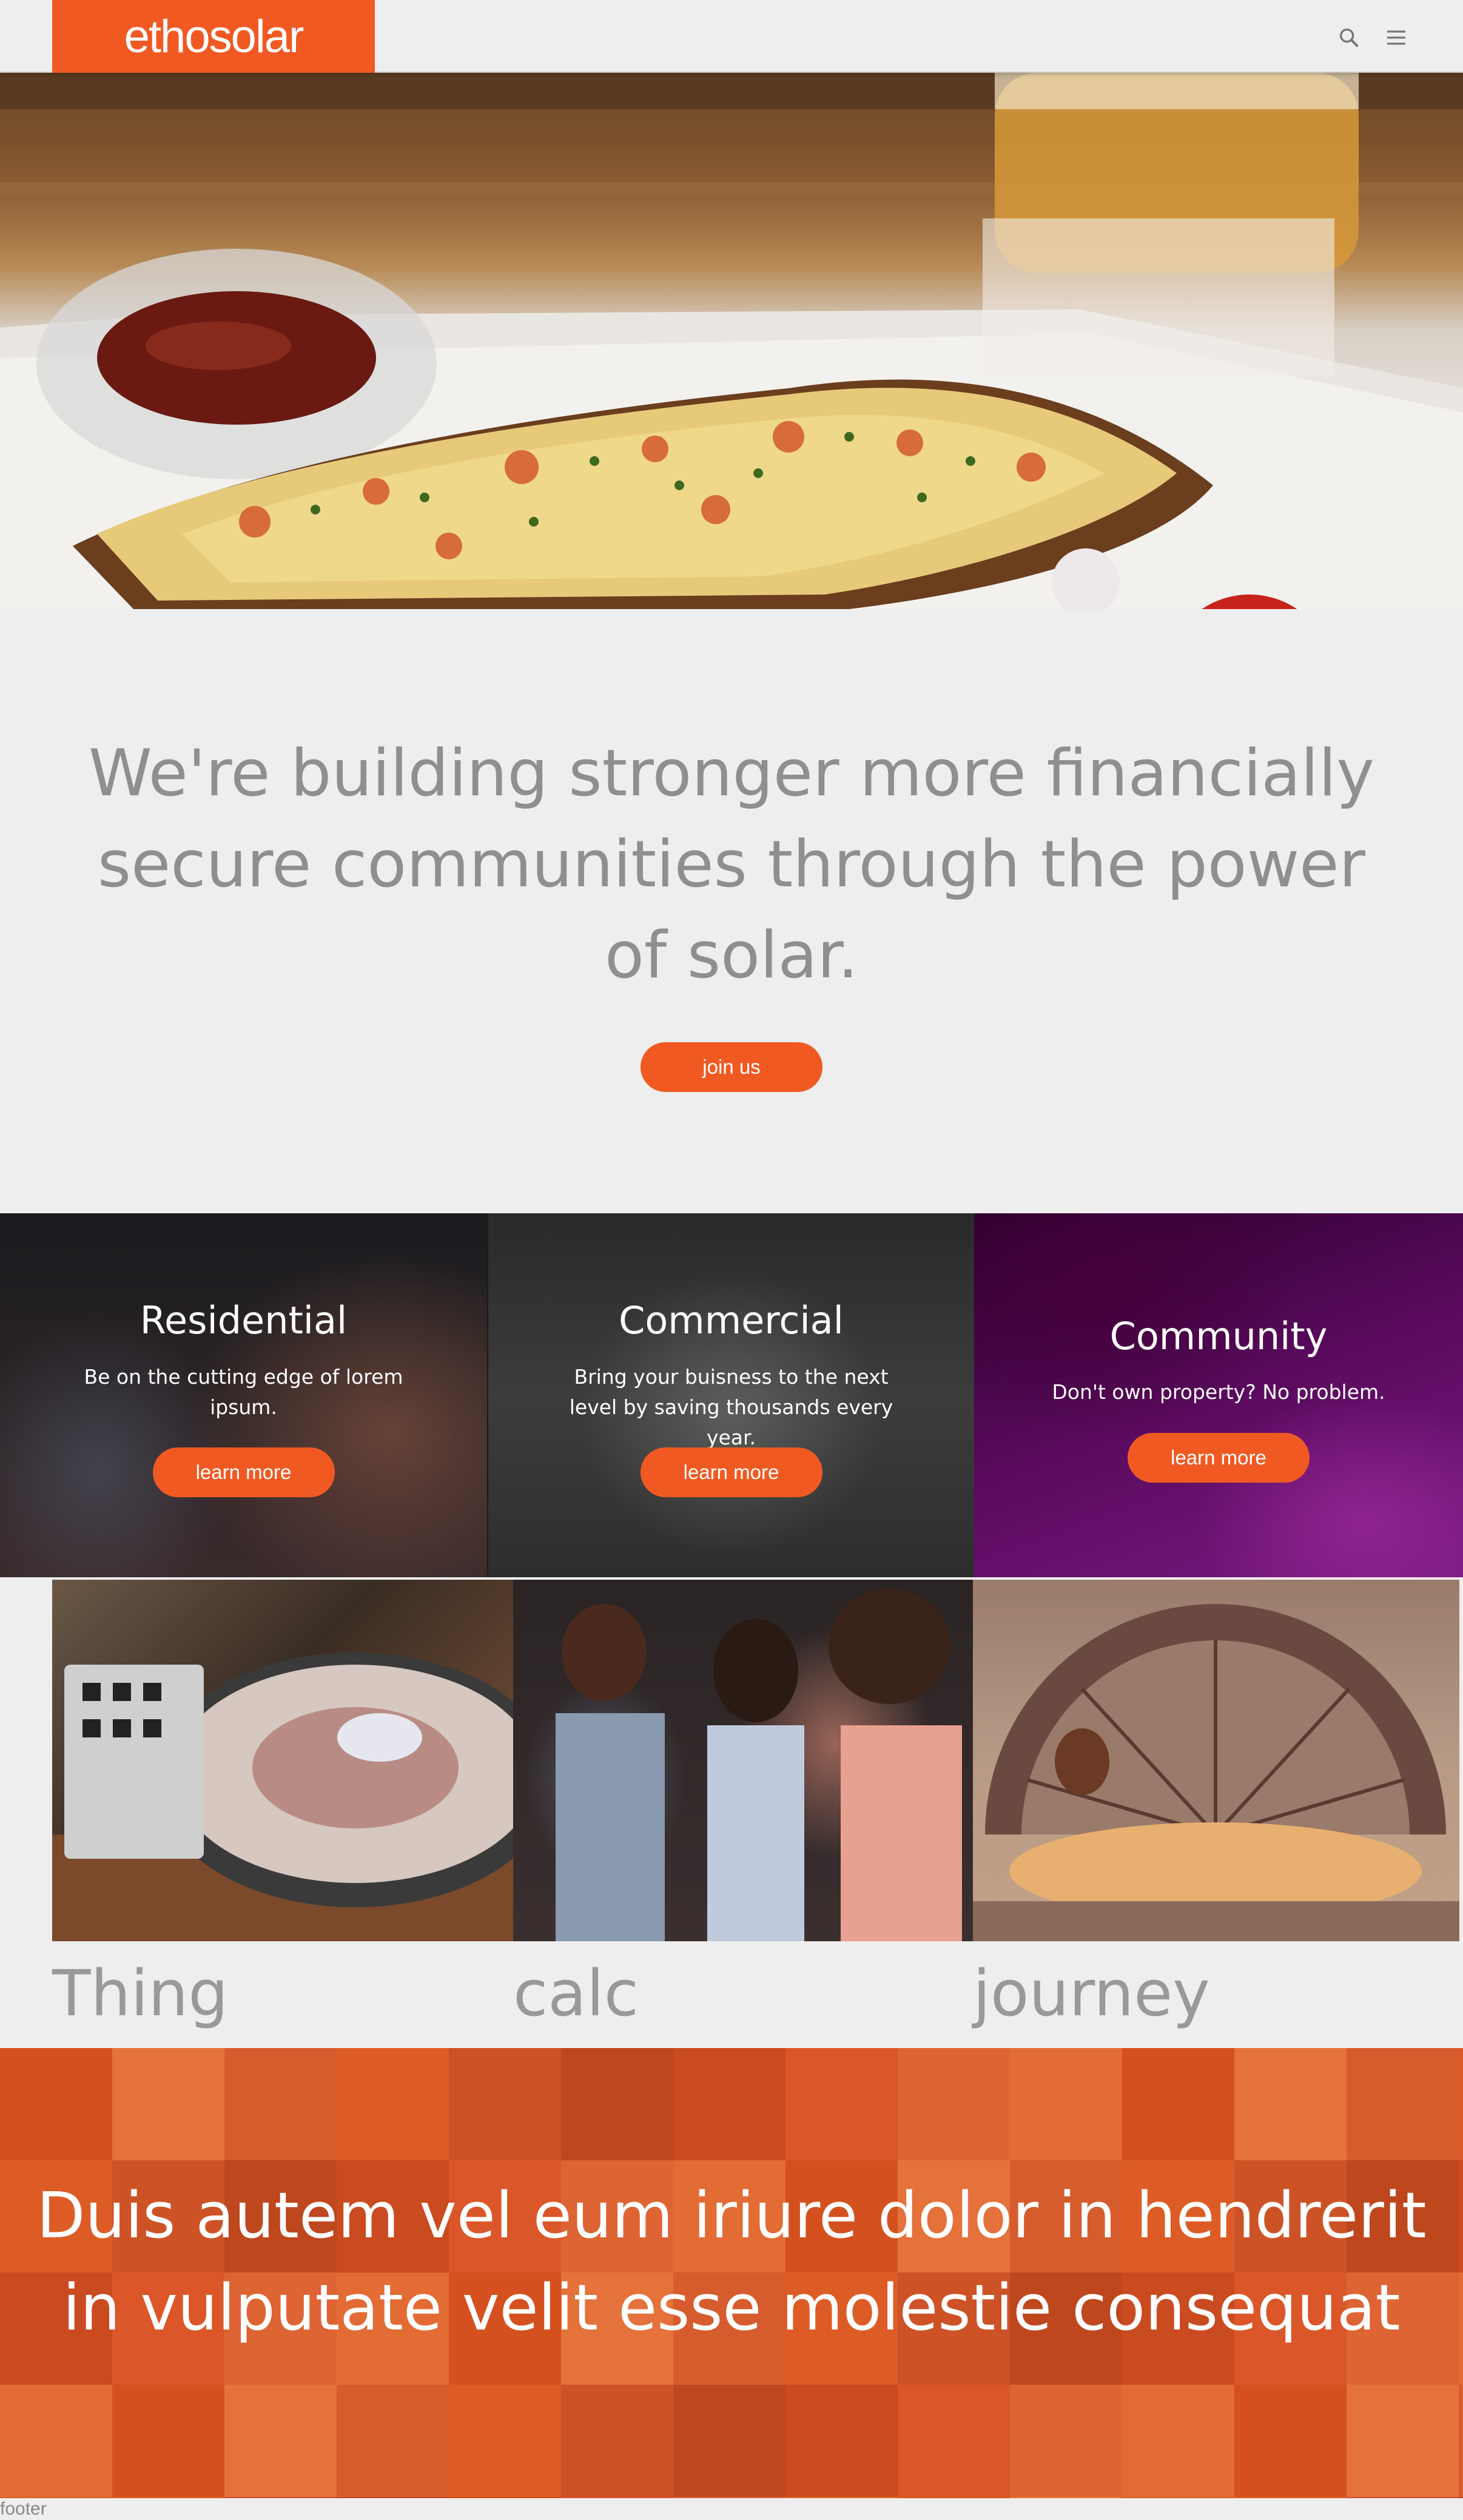  What do you see at coordinates (283, 1761) in the screenshot?
I see `gallery-image-turntable` at bounding box center [283, 1761].